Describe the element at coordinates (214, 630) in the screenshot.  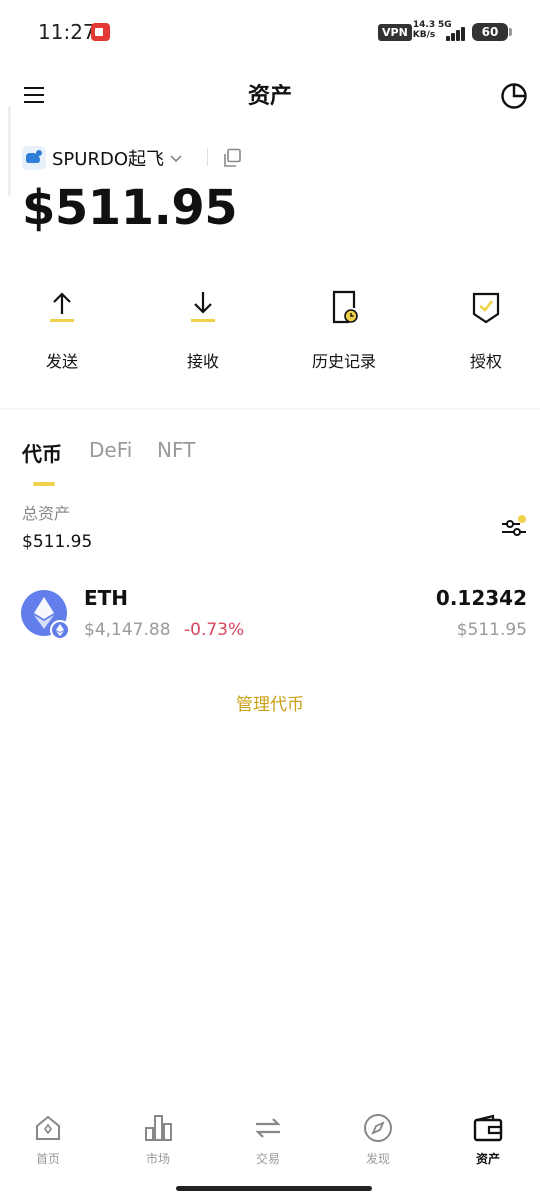
I see `token-price-change: -0.73%` at that location.